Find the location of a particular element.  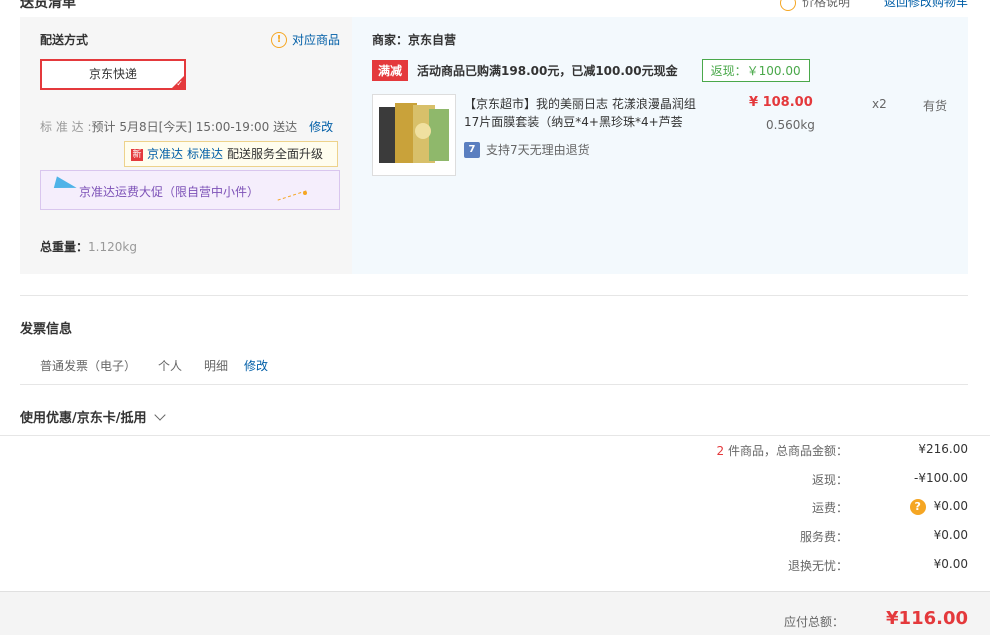

edit-invoice-link: 修改 is located at coordinates (256, 365).